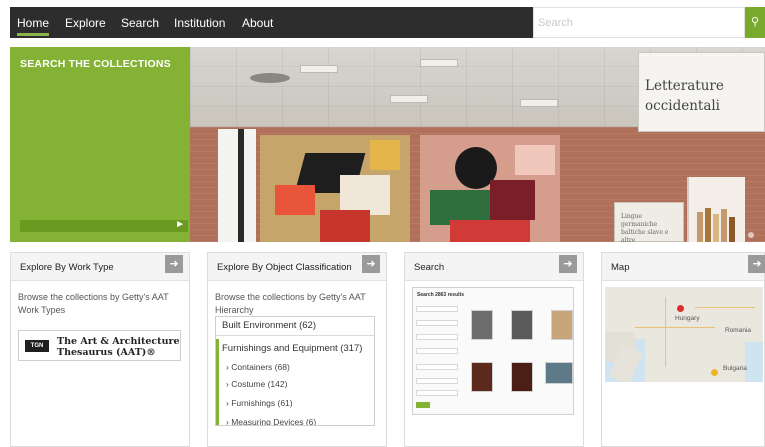 Image resolution: width=765 pixels, height=447 pixels. What do you see at coordinates (490, 188) in the screenshot?
I see `tapestry-right` at bounding box center [490, 188].